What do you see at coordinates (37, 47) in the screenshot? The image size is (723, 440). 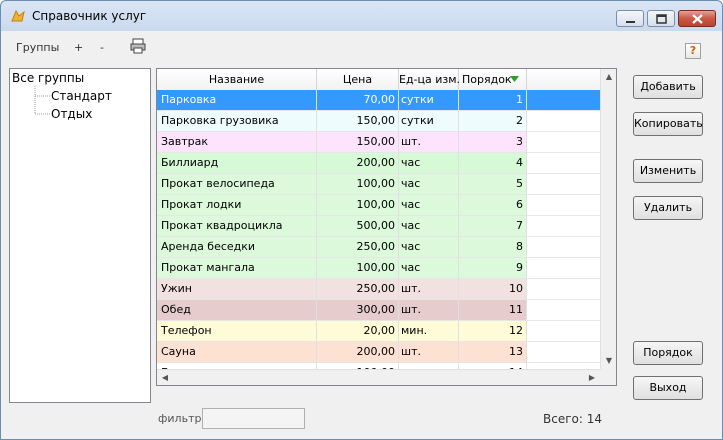 I see `groups-label: Группы` at bounding box center [37, 47].